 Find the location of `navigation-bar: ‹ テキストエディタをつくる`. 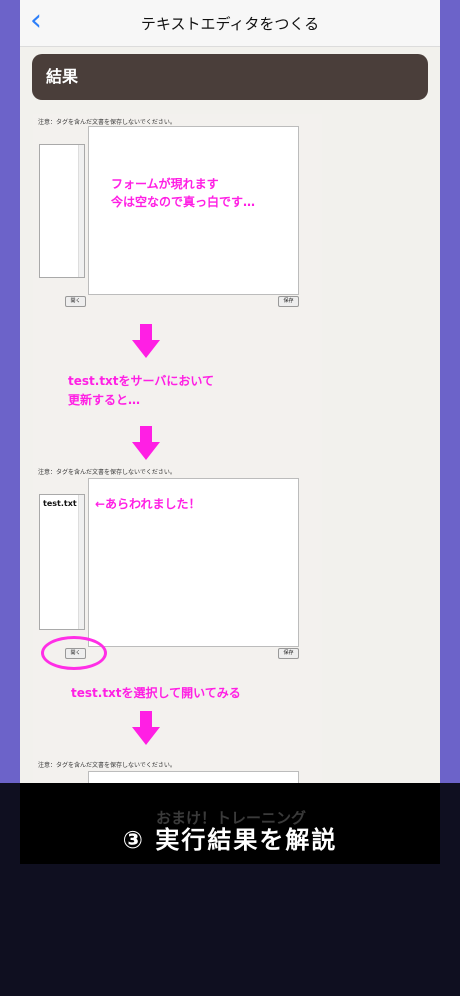

navigation-bar: ‹ テキストエディタをつくる is located at coordinates (230, 23).